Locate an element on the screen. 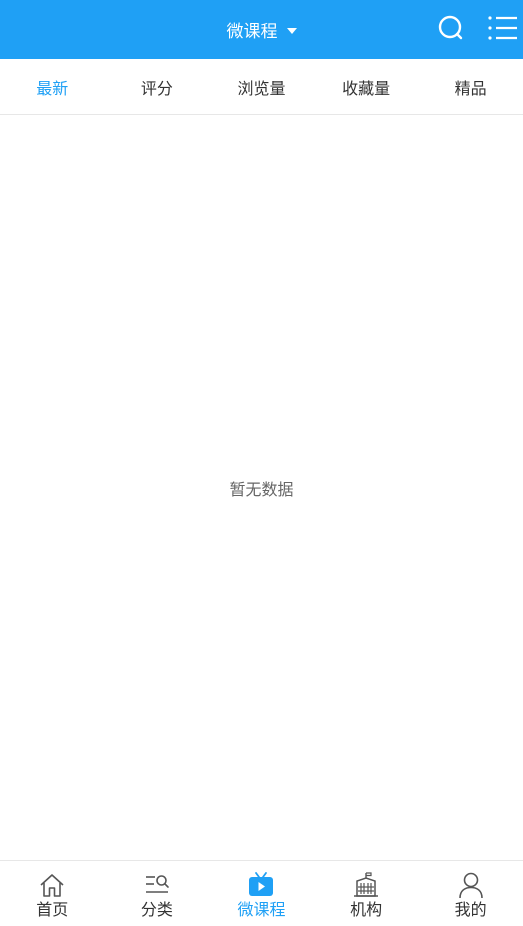 The width and height of the screenshot is (523, 926). nav-item-category: 分类 is located at coordinates (157, 893).